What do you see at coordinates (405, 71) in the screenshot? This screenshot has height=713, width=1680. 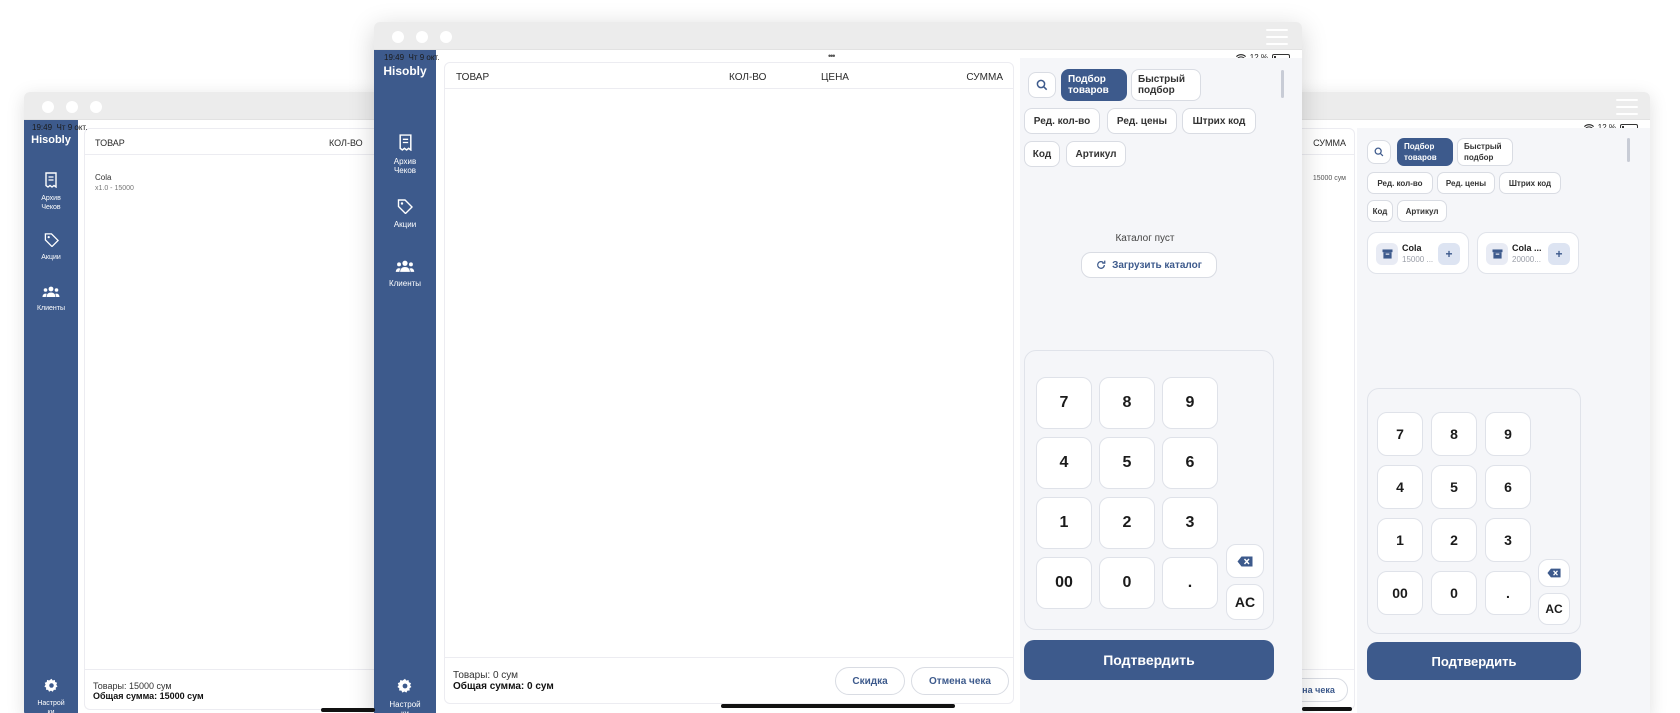 I see `brand-logo: Hisobly` at bounding box center [405, 71].